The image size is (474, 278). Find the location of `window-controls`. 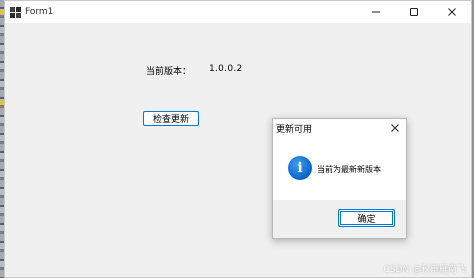

window-controls is located at coordinates (414, 12).